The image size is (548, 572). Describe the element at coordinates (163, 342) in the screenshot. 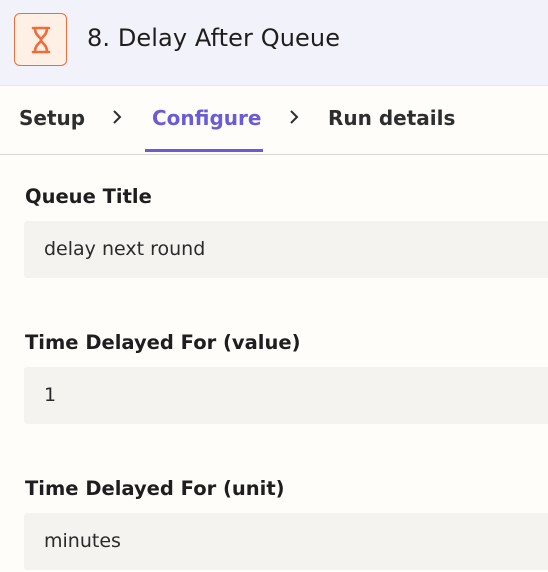

I see `delay-value-label: Time Delayed For (value)` at that location.